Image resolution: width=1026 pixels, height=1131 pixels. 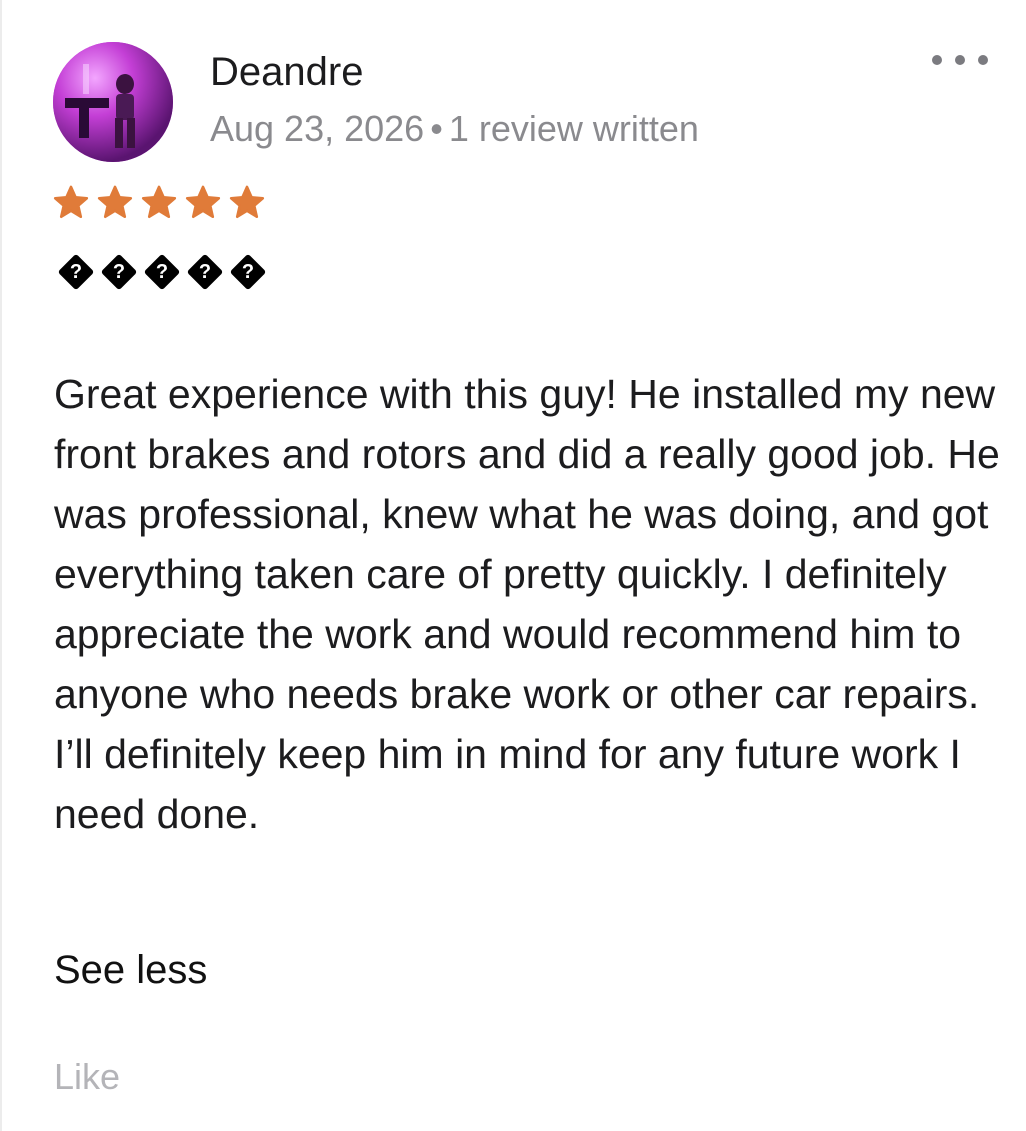 I want to click on review-date: Aug 23, 2026, so click(x=317, y=128).